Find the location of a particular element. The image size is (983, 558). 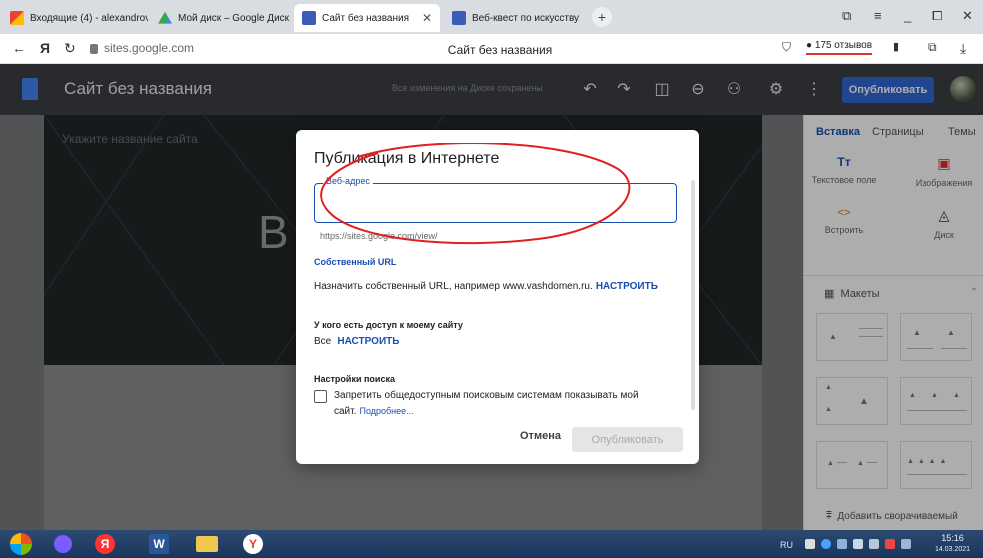

bookmark-icon: ▮ is located at coordinates (896, 46).